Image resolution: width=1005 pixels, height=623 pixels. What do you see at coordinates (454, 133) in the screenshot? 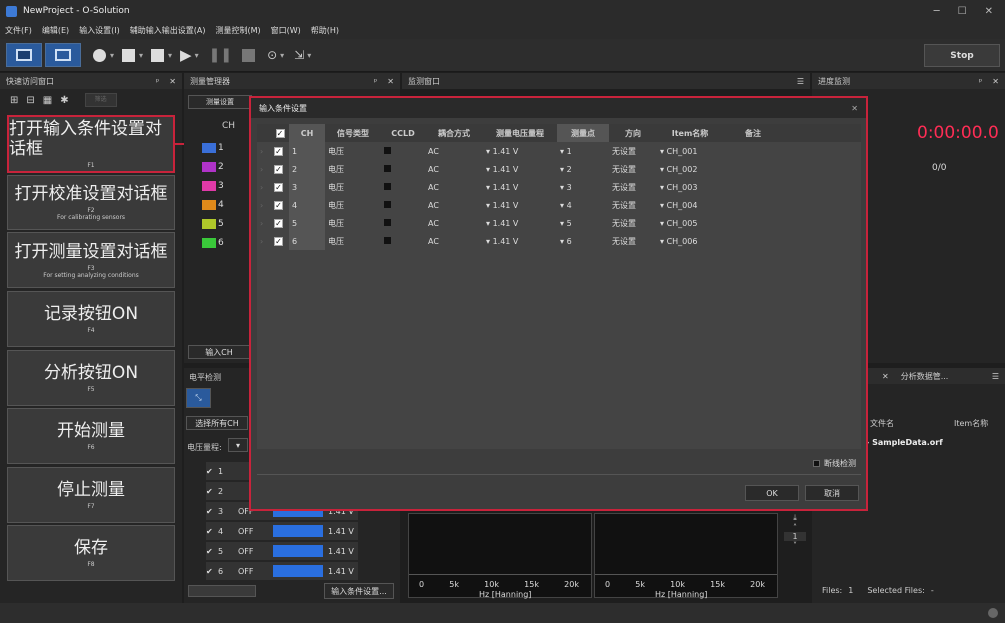
I see `col-coupling: 耦合方式` at bounding box center [454, 133].